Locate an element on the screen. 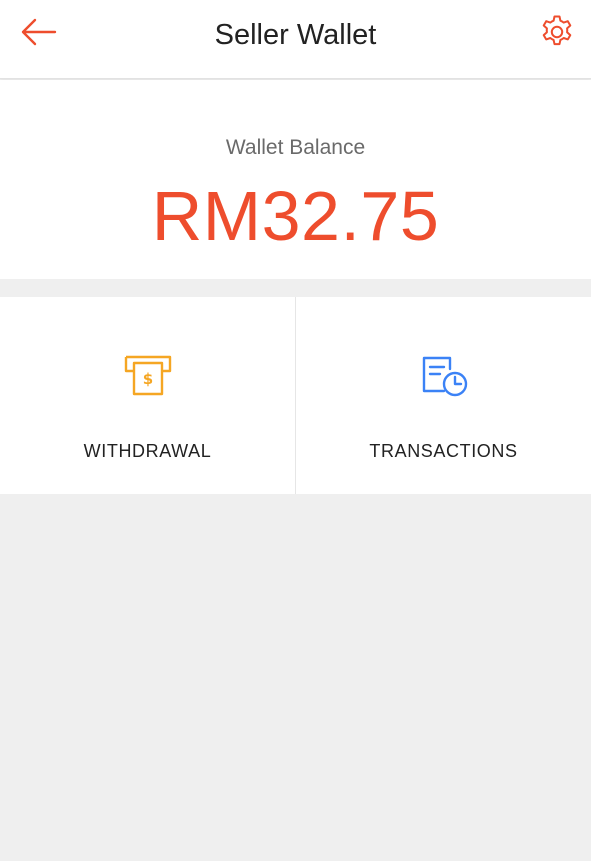 The width and height of the screenshot is (591, 861). withdrawal-label: WITHDRAWAL is located at coordinates (147, 451).